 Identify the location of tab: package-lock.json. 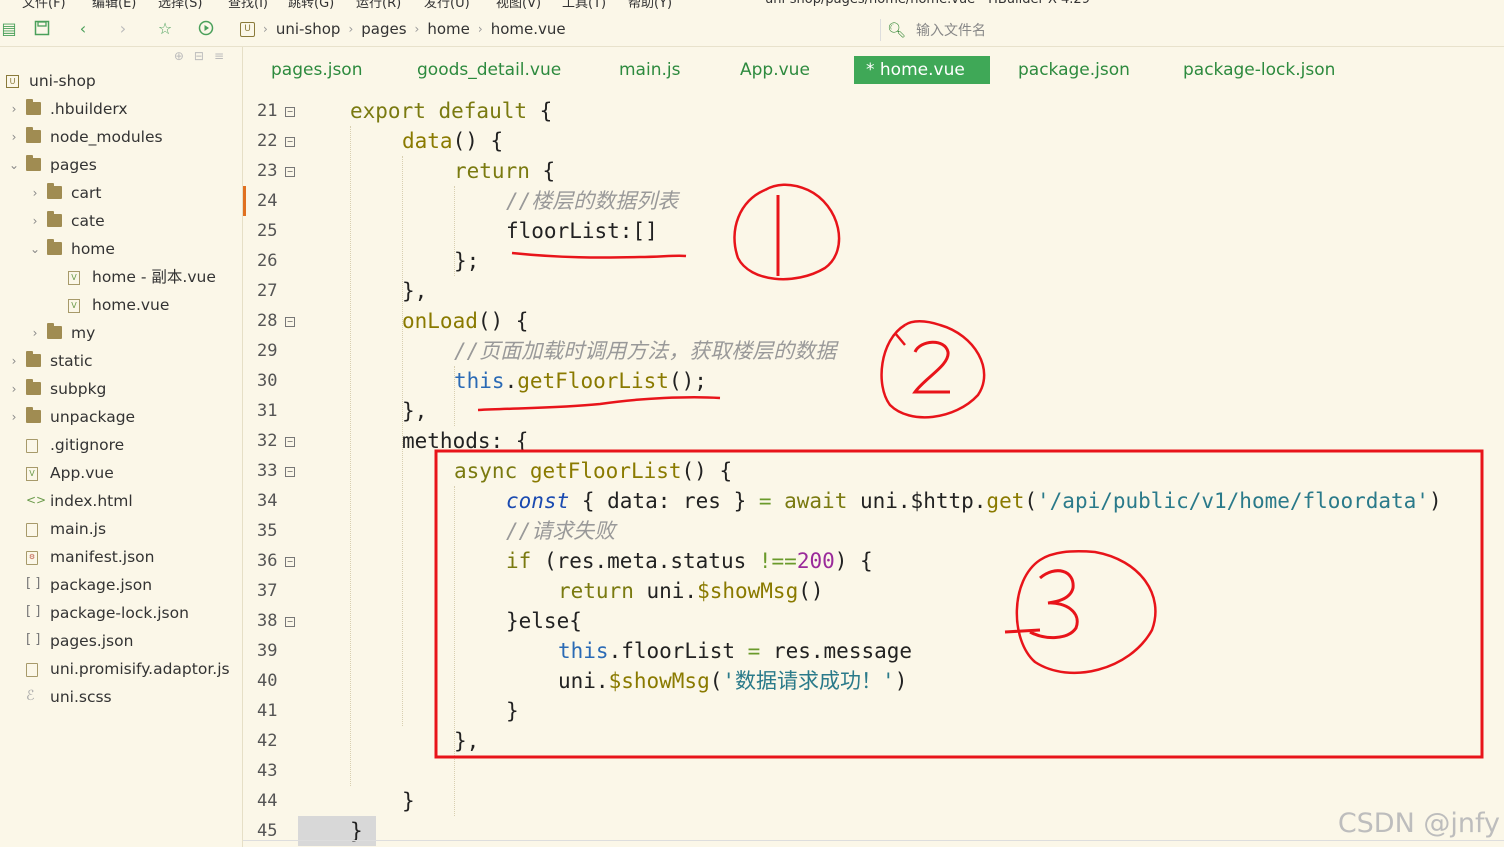
(1259, 70).